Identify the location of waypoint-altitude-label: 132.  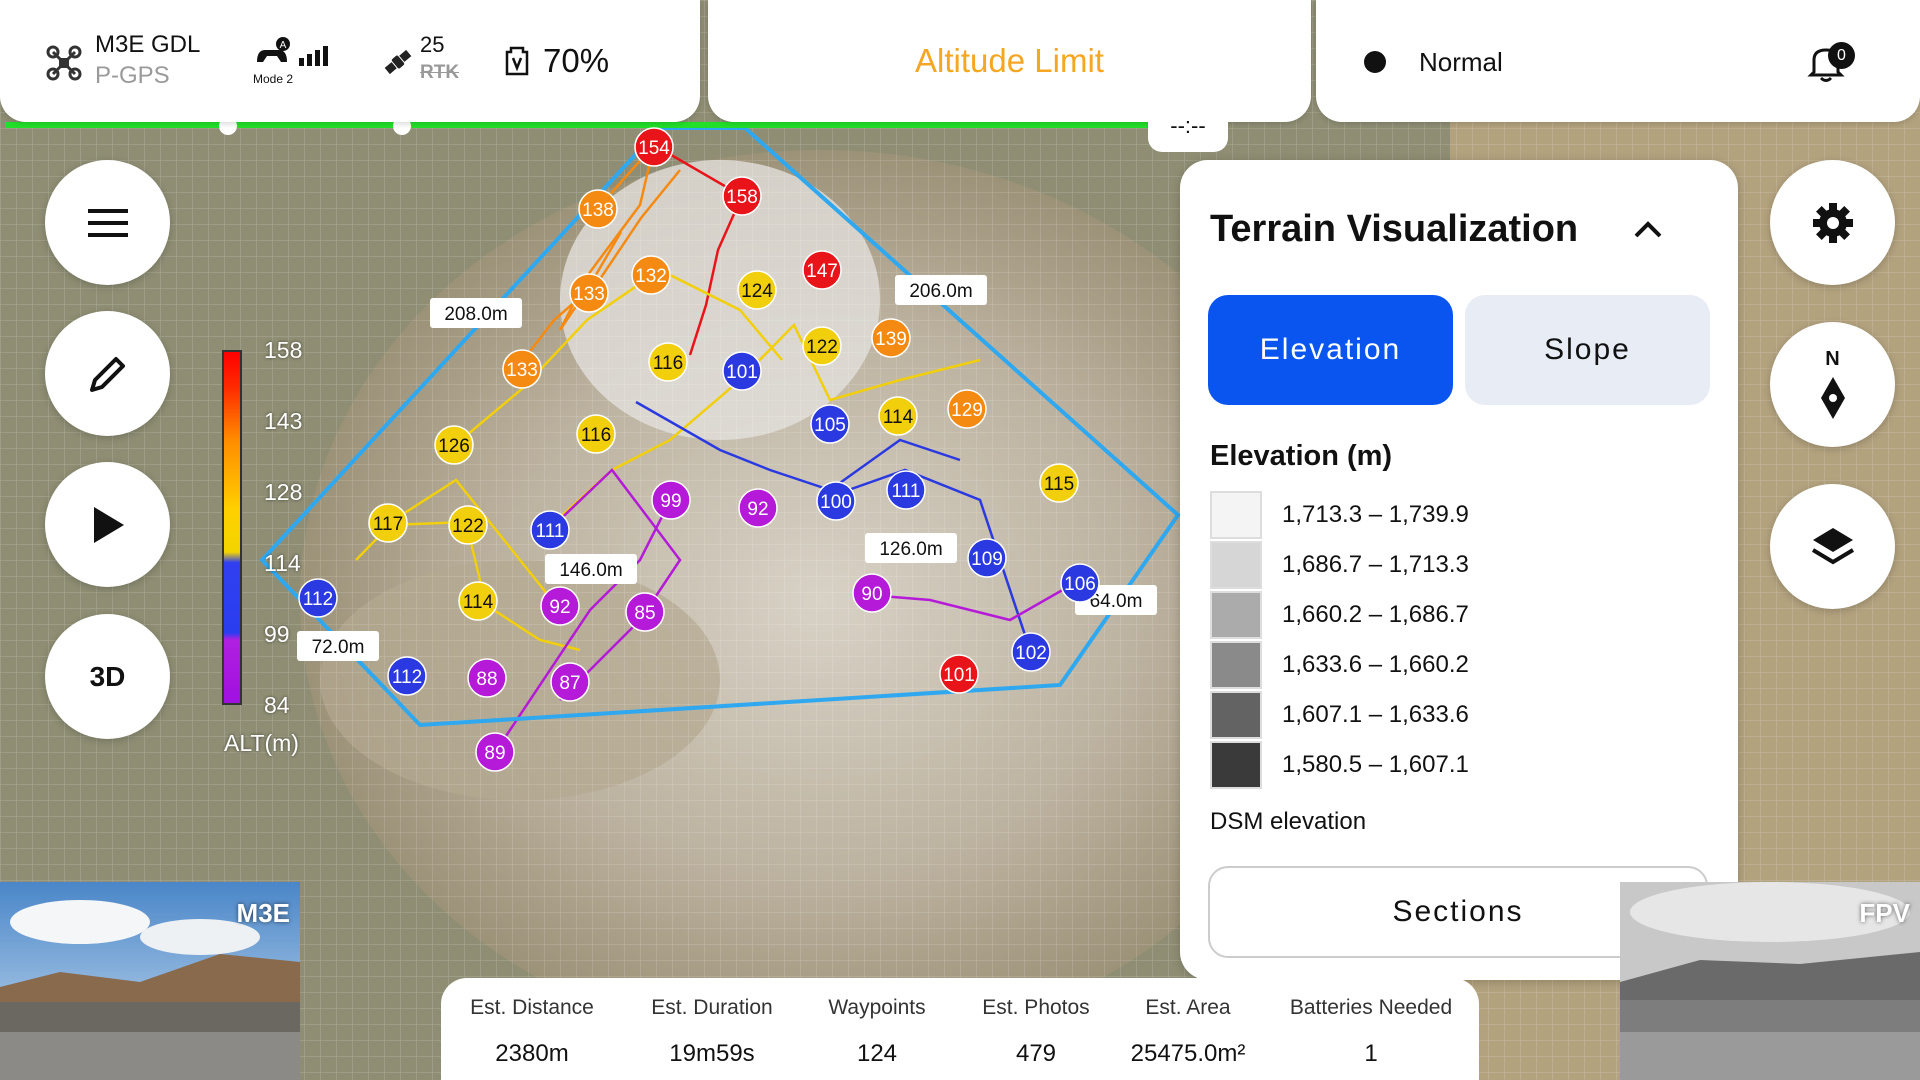
(651, 276).